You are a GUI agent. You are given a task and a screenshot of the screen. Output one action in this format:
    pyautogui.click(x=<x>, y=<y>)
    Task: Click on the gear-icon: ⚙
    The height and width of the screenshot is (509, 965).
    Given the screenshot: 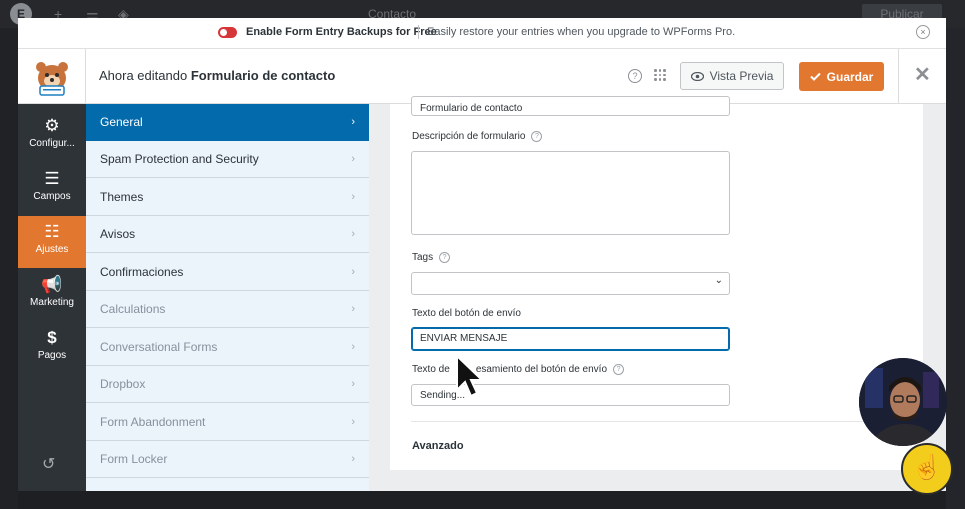 What is the action you would take?
    pyautogui.click(x=52, y=125)
    